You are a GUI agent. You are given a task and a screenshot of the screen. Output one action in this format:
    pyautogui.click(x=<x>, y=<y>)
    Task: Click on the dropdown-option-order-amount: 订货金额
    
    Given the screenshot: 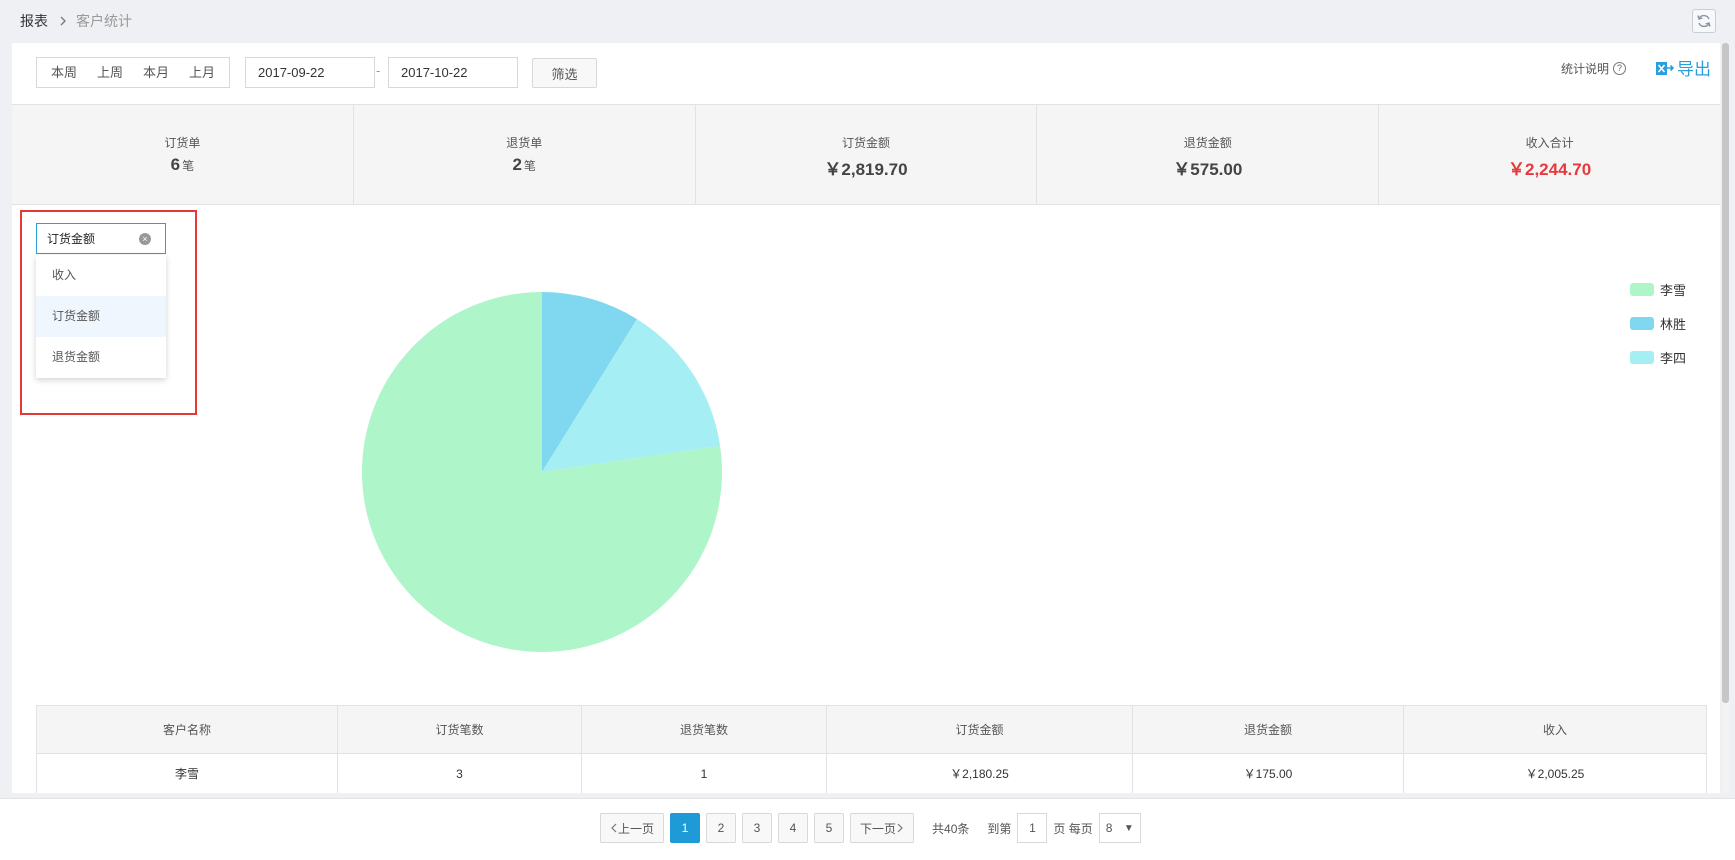 What is the action you would take?
    pyautogui.click(x=101, y=316)
    